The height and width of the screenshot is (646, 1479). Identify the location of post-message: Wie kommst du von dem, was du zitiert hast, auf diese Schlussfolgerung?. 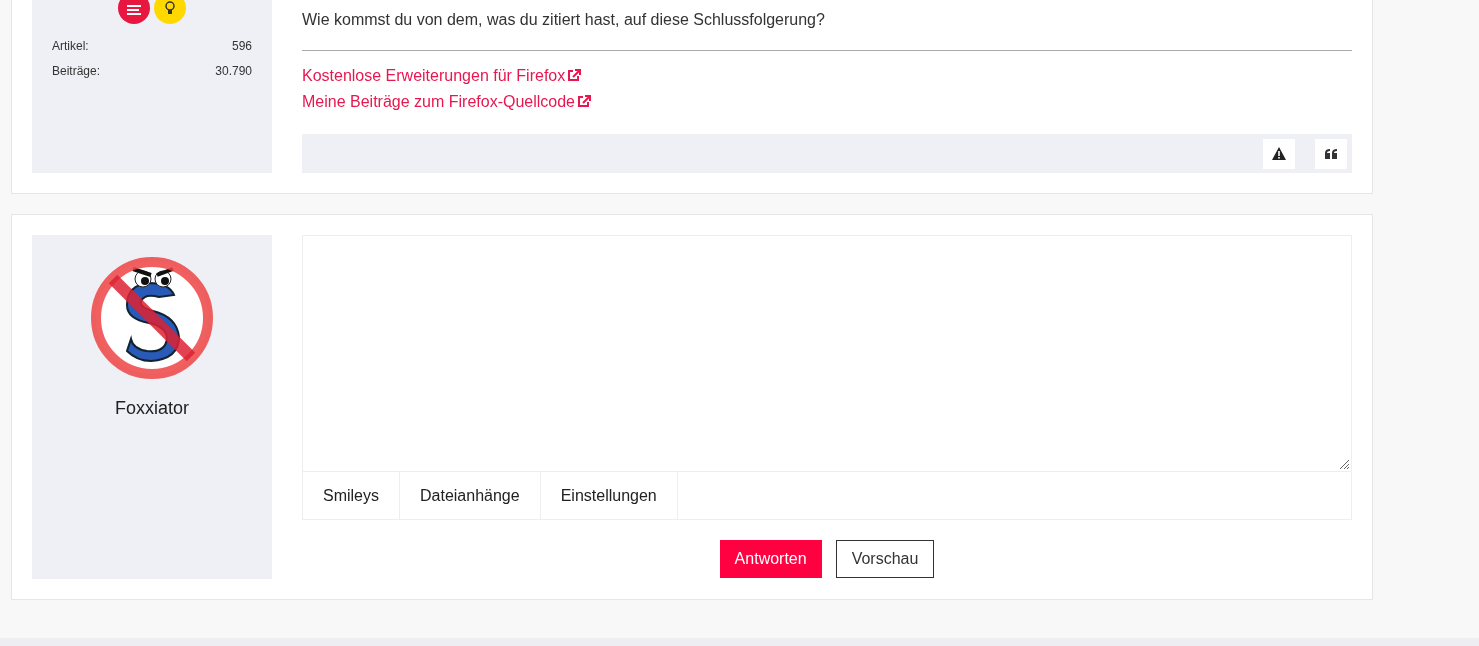
(564, 20).